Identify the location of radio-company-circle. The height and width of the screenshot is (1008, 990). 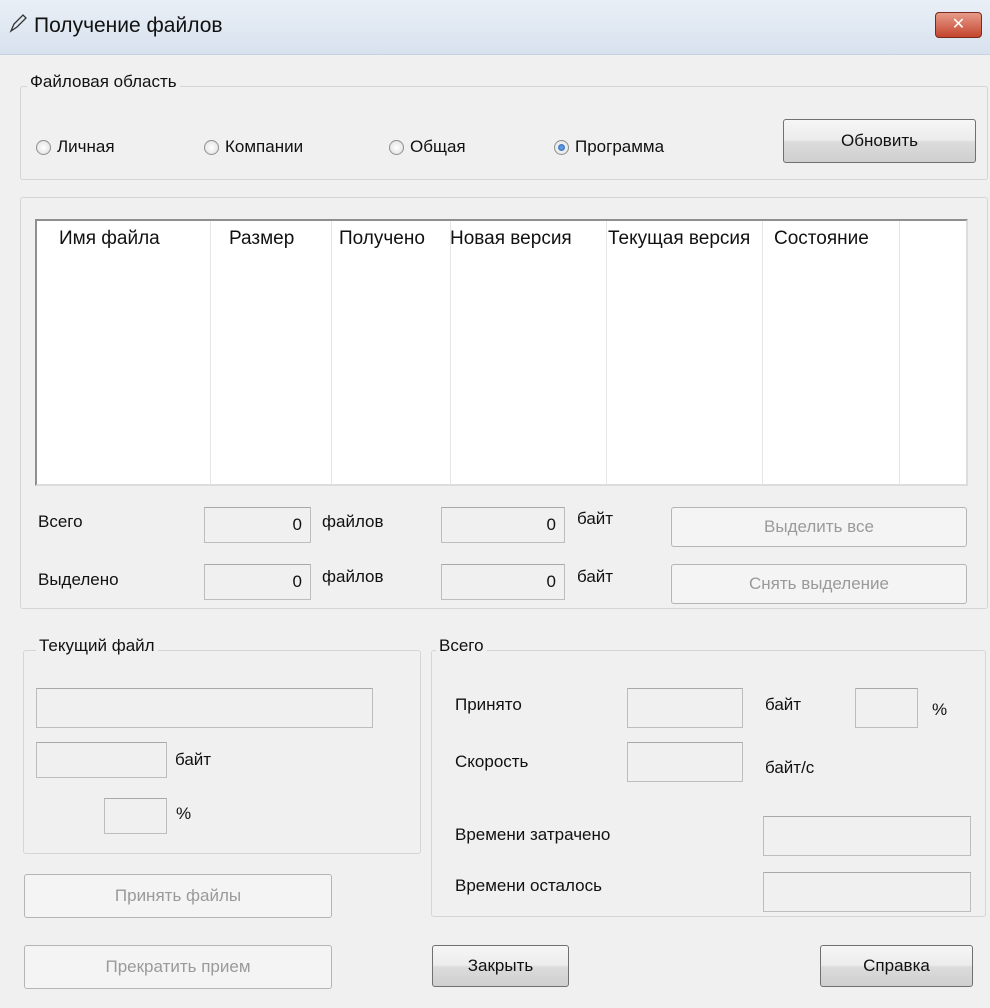
(211, 147).